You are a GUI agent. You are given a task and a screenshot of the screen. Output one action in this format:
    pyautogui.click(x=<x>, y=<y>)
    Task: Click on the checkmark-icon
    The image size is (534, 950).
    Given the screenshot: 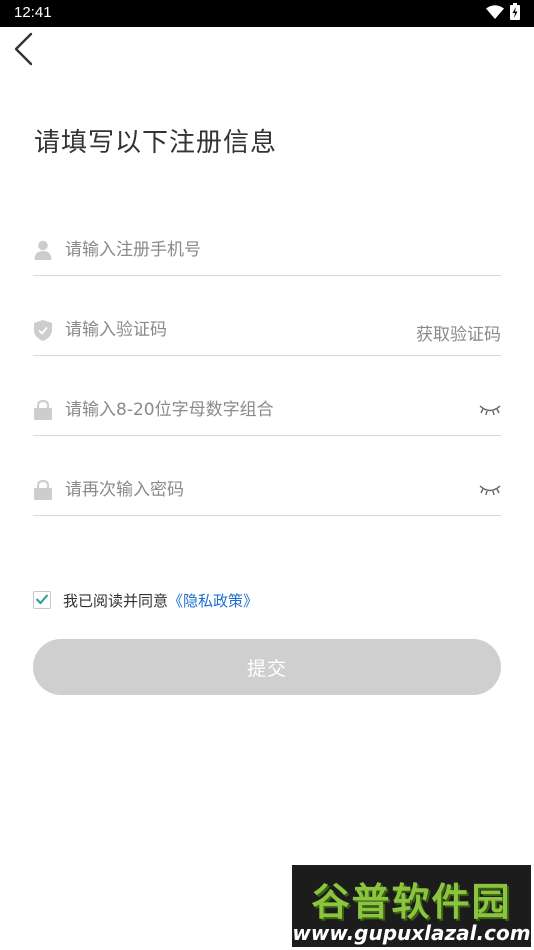 What is the action you would take?
    pyautogui.click(x=42, y=600)
    